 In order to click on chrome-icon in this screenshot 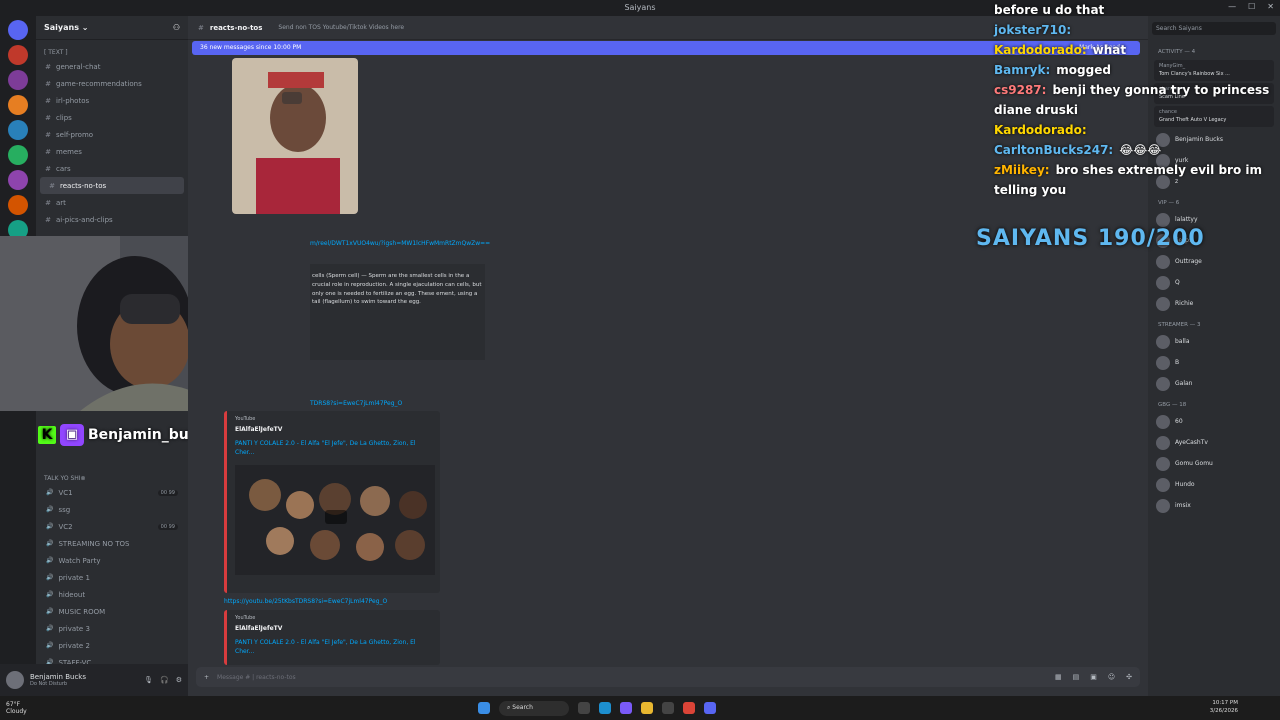, I will do `click(689, 708)`.